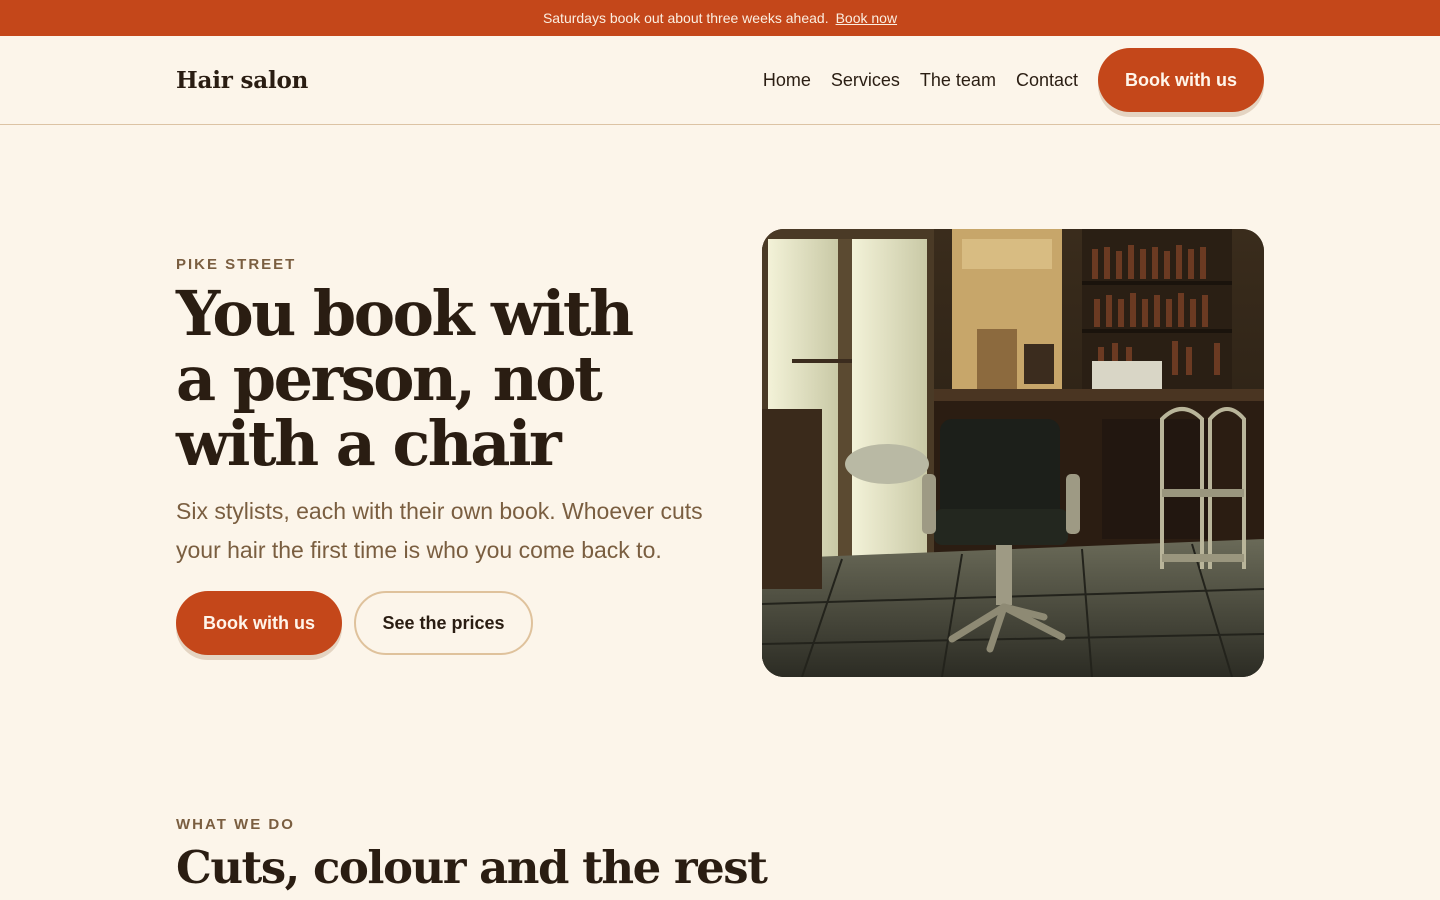  Describe the element at coordinates (389, 378) in the screenshot. I see `hero-title-line-2: a person, not` at that location.